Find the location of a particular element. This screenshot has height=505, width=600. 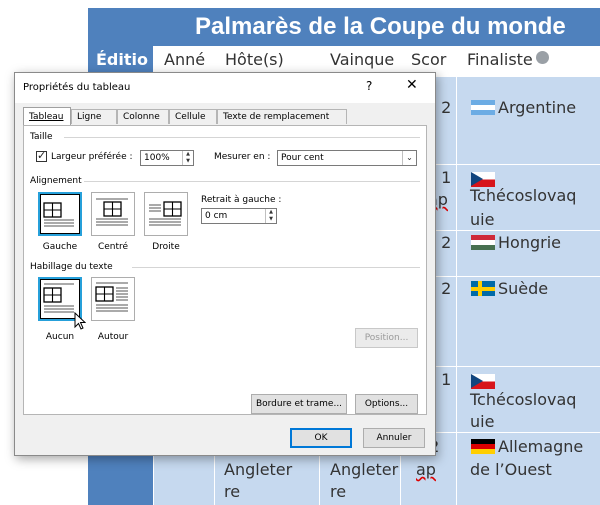

close-button: ✕ is located at coordinates (412, 85).